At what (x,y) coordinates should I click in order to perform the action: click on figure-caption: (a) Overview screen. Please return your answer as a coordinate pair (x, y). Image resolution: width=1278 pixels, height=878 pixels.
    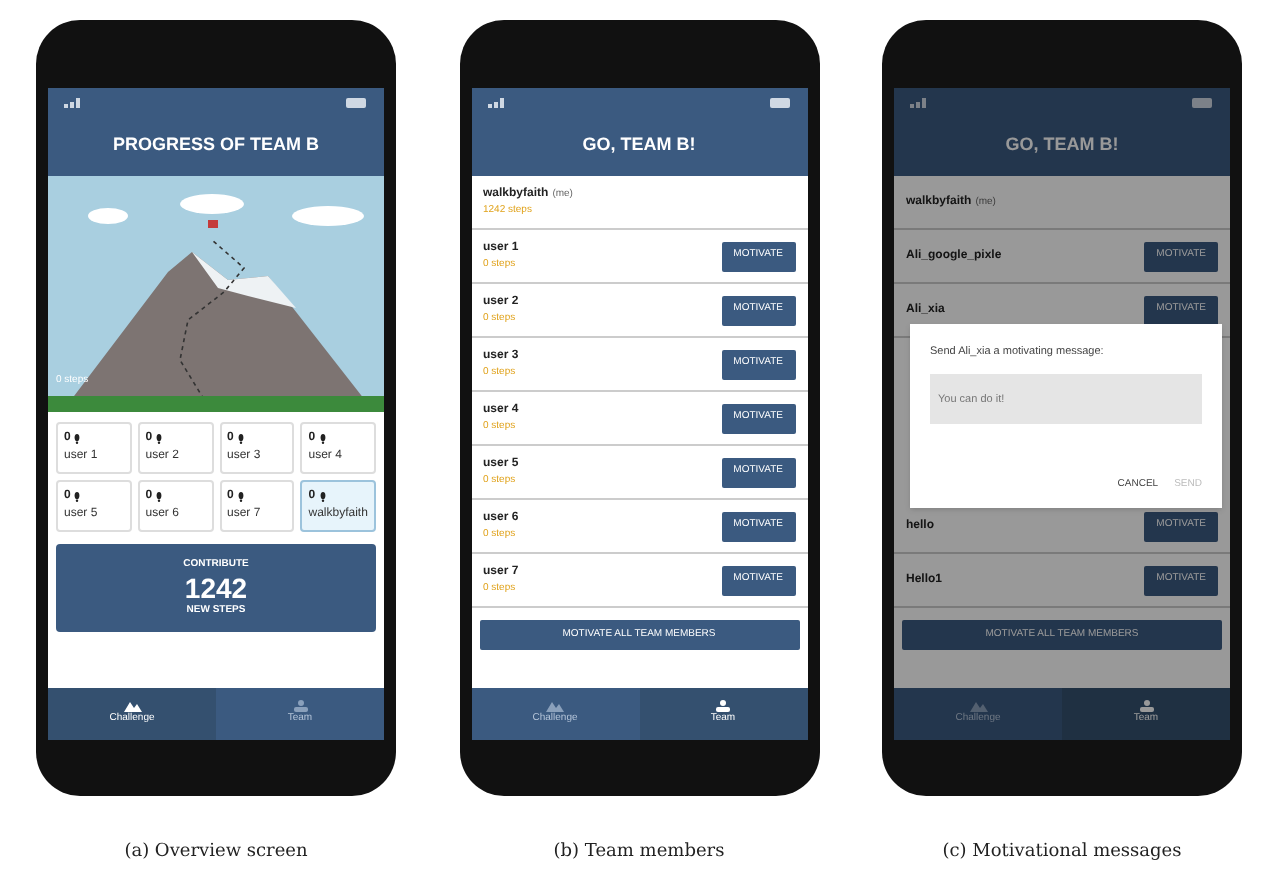
    Looking at the image, I should click on (216, 853).